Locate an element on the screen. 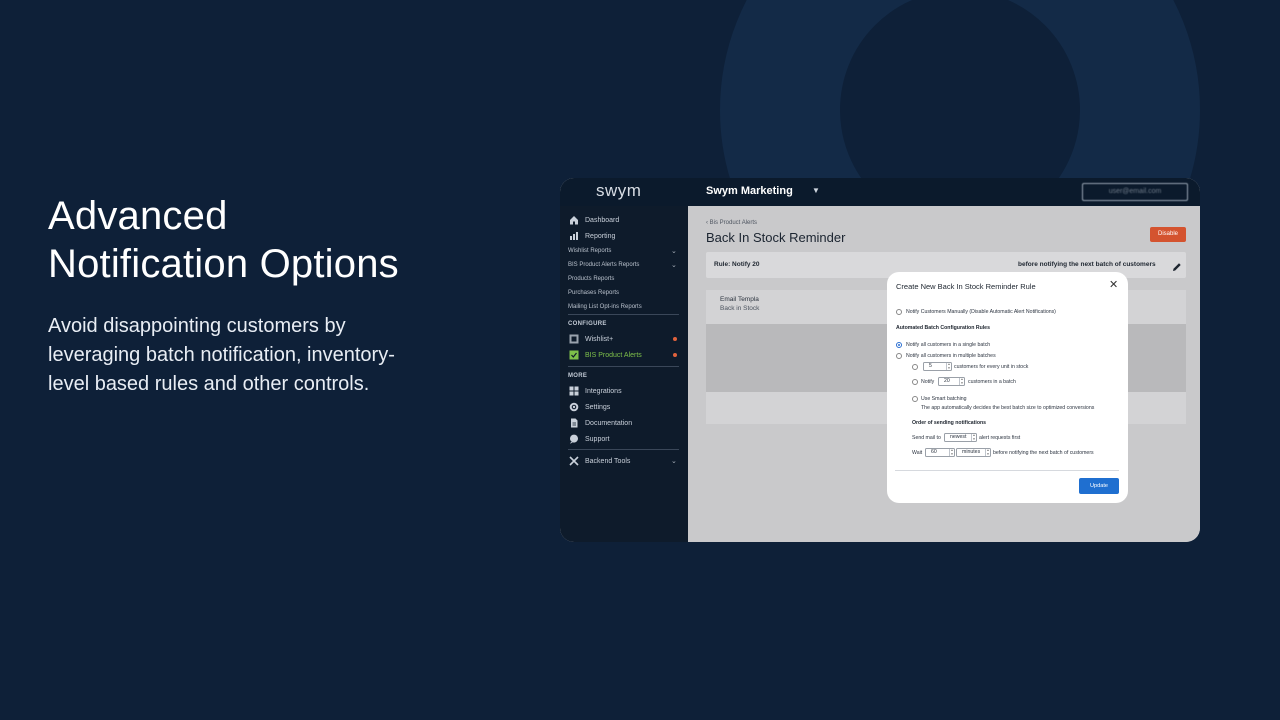 This screenshot has height=720, width=1280. sidebar-item-label: Documentation is located at coordinates (609, 423).